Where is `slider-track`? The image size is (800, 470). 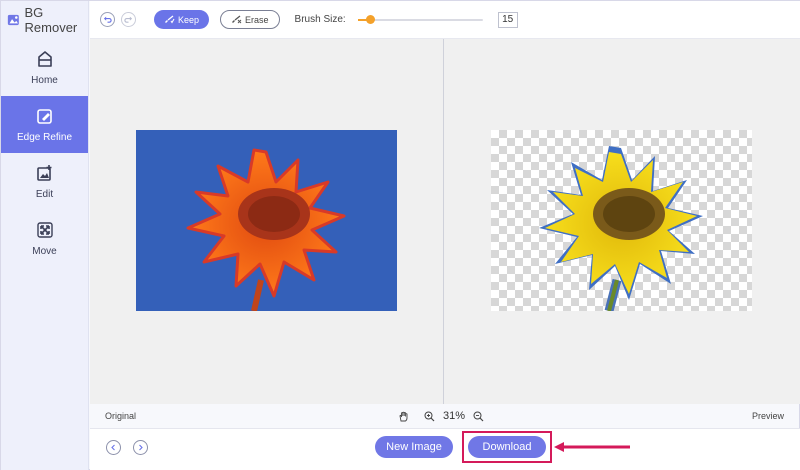 slider-track is located at coordinates (420, 19).